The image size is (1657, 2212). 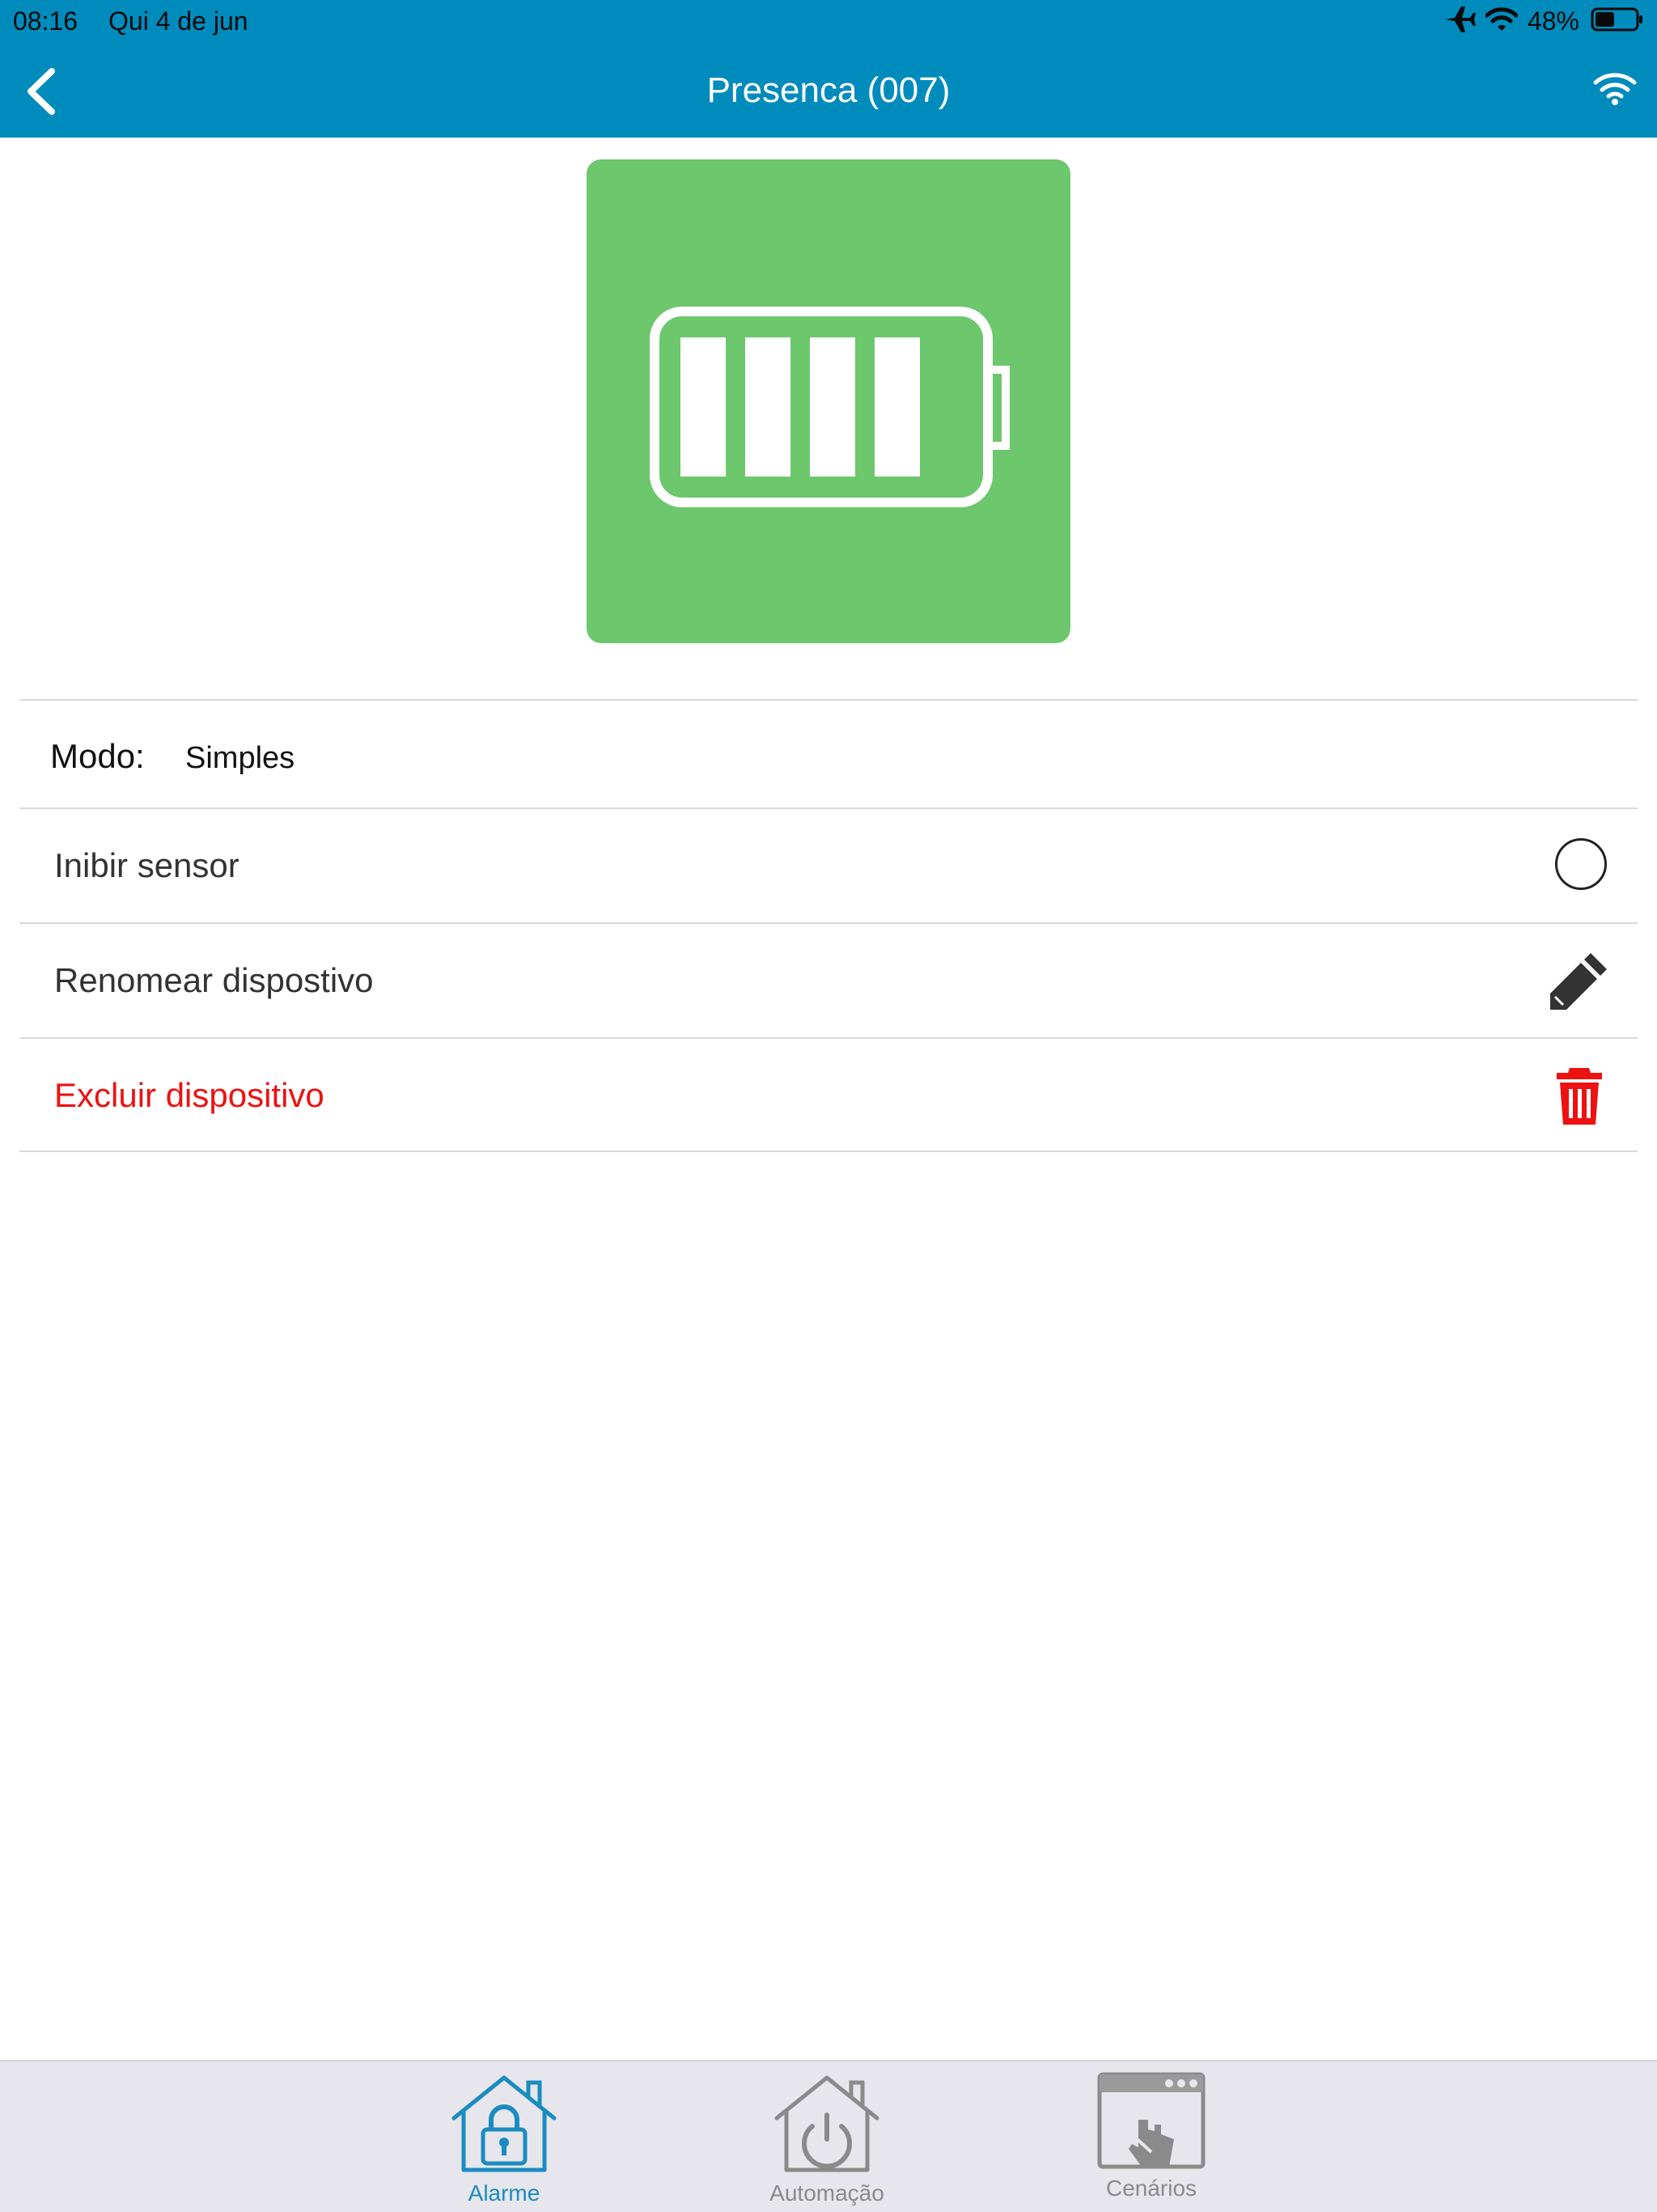 What do you see at coordinates (828, 981) in the screenshot?
I see `rename-device-row: Renomear dispostivo` at bounding box center [828, 981].